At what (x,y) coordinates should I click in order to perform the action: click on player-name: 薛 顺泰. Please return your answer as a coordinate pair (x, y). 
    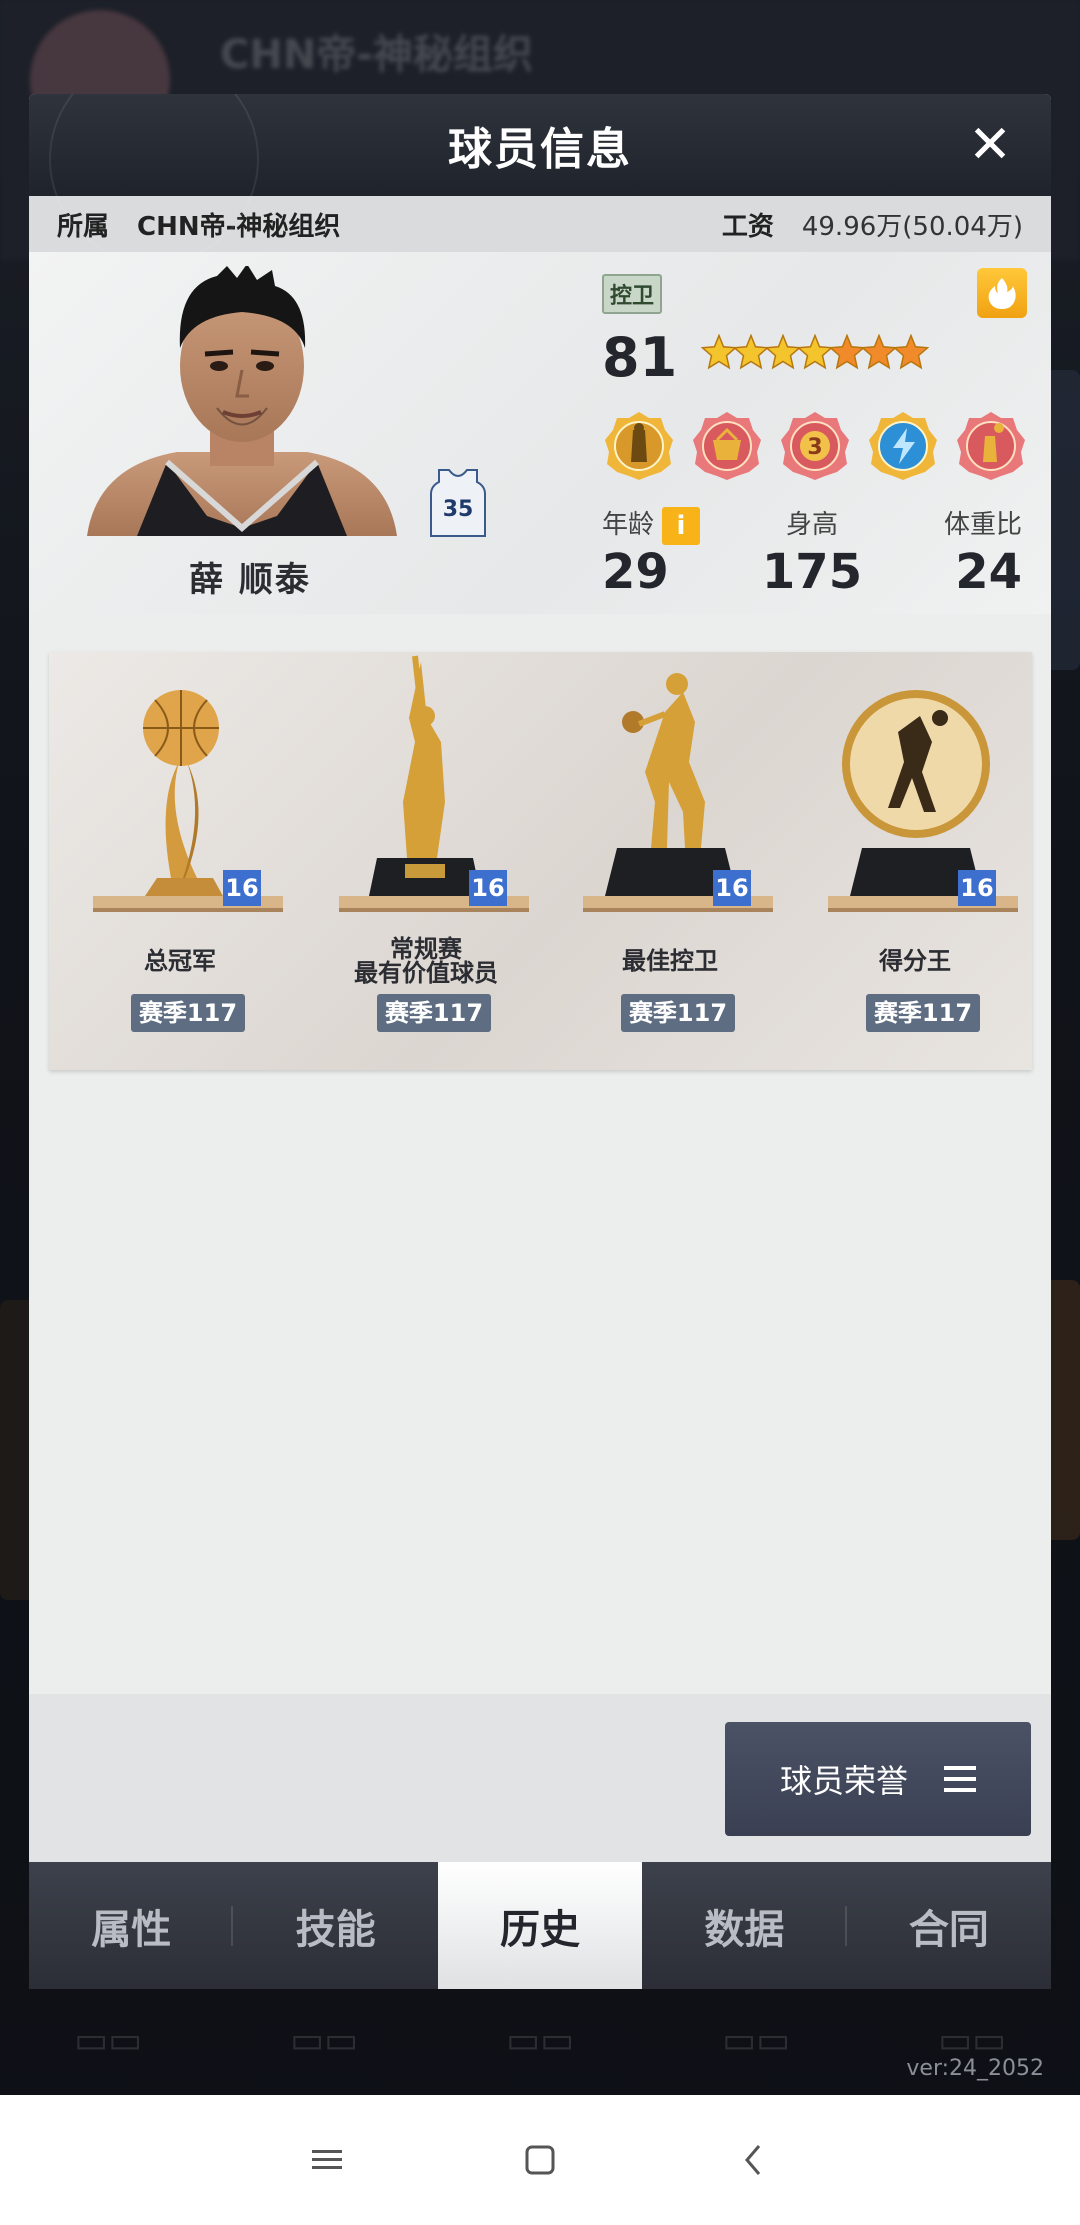
    Looking at the image, I should click on (250, 580).